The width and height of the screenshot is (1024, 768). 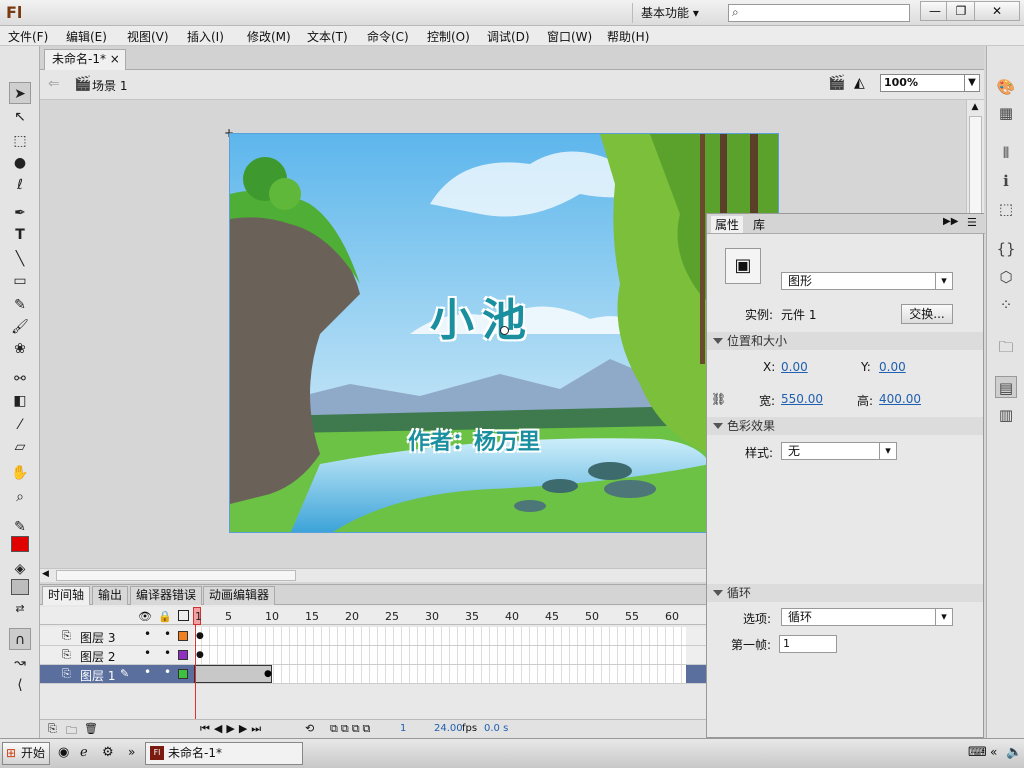 What do you see at coordinates (239, 595) in the screenshot?
I see `tab-motion-editor: 动画编辑器` at bounding box center [239, 595].